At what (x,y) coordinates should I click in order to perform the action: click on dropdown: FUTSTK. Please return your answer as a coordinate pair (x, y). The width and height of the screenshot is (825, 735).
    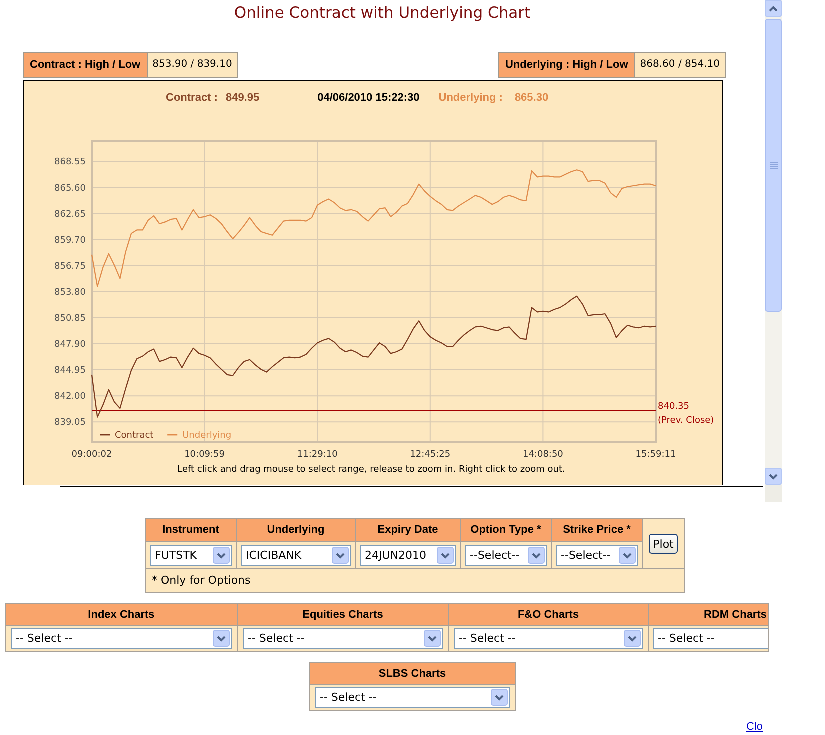
    Looking at the image, I should click on (191, 555).